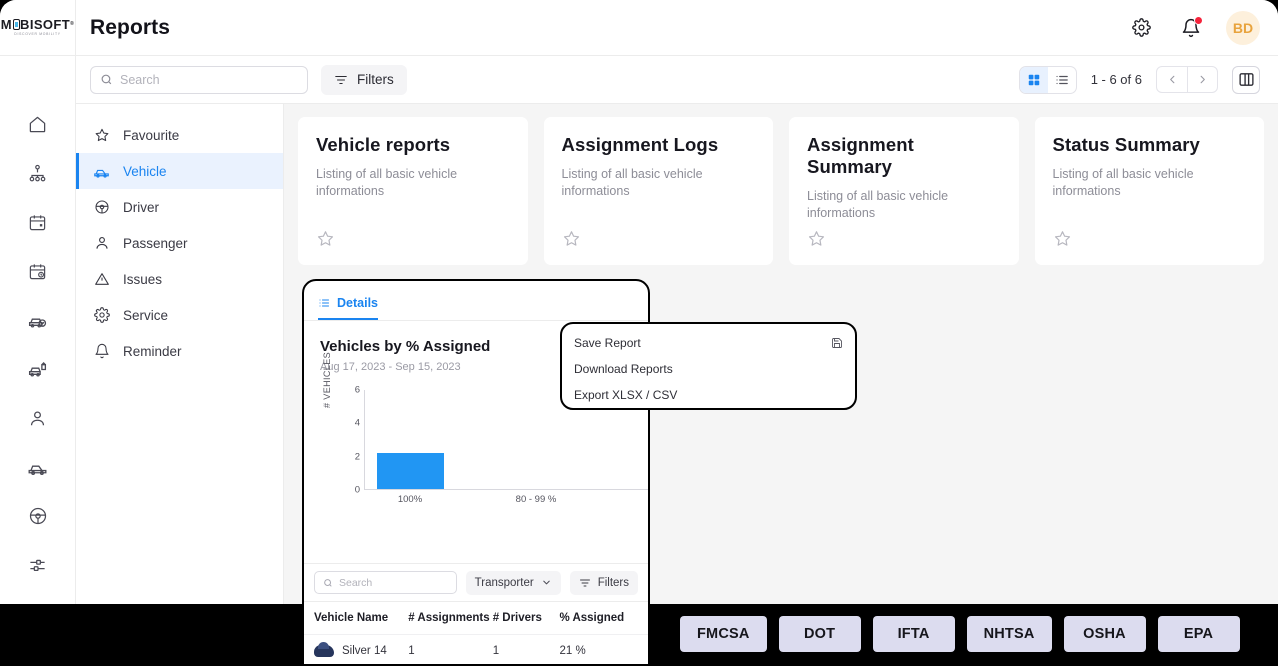 Image resolution: width=1278 pixels, height=666 pixels. I want to click on org-chart-icon, so click(37, 173).